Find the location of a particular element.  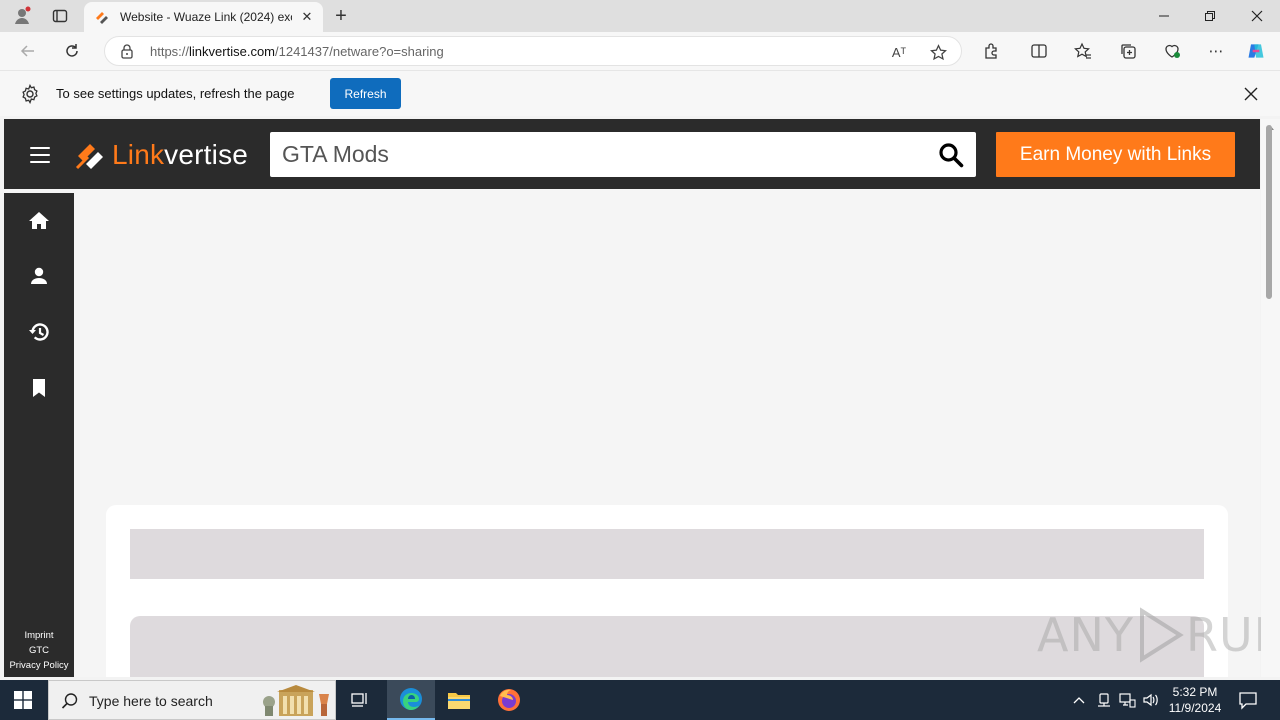

footer-gtc-link: GTC is located at coordinates (39, 650).